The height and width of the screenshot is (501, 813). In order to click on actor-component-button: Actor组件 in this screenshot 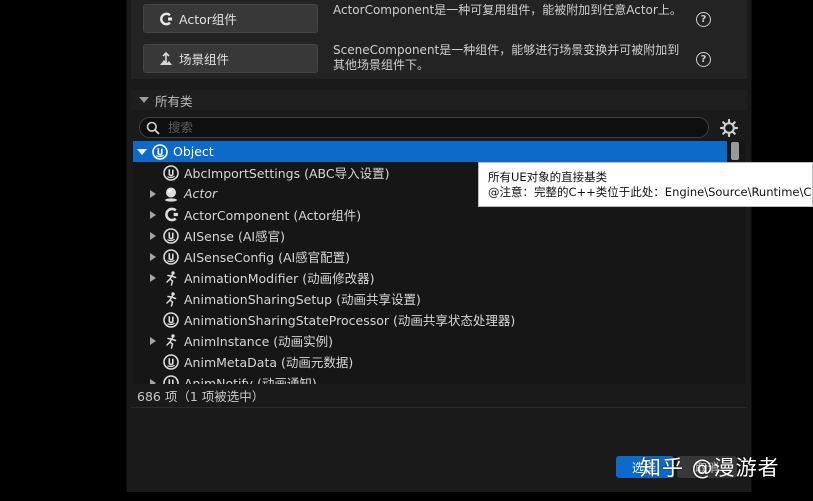, I will do `click(230, 18)`.